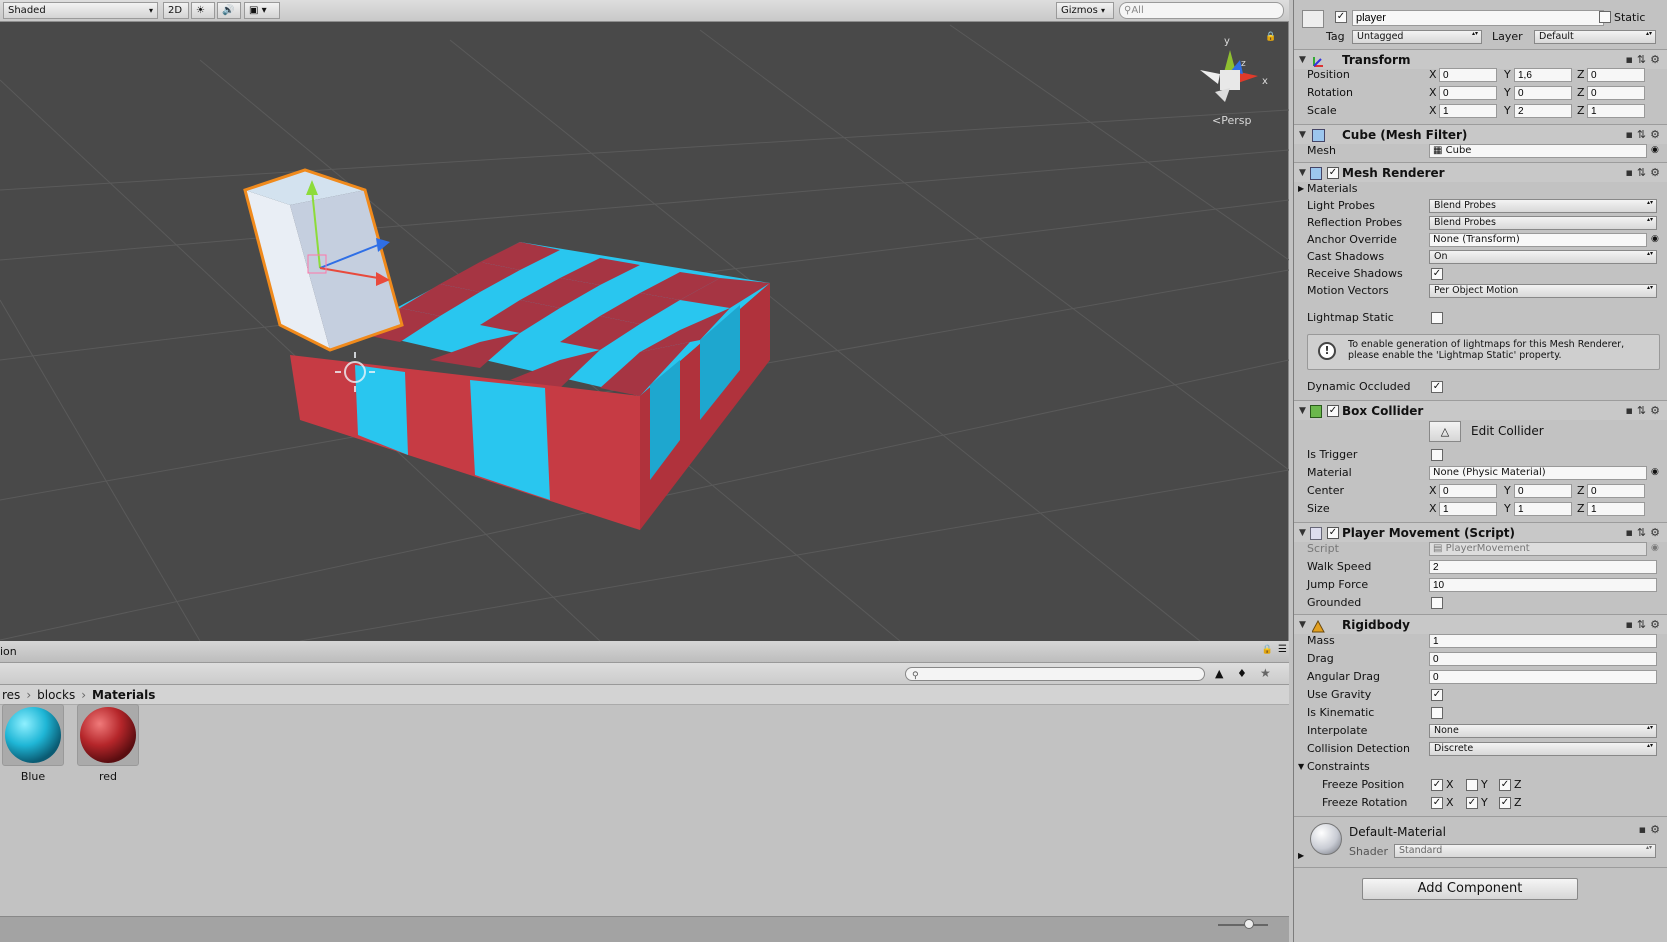 The width and height of the screenshot is (1667, 942). I want to click on project-tab: ion, so click(8, 651).